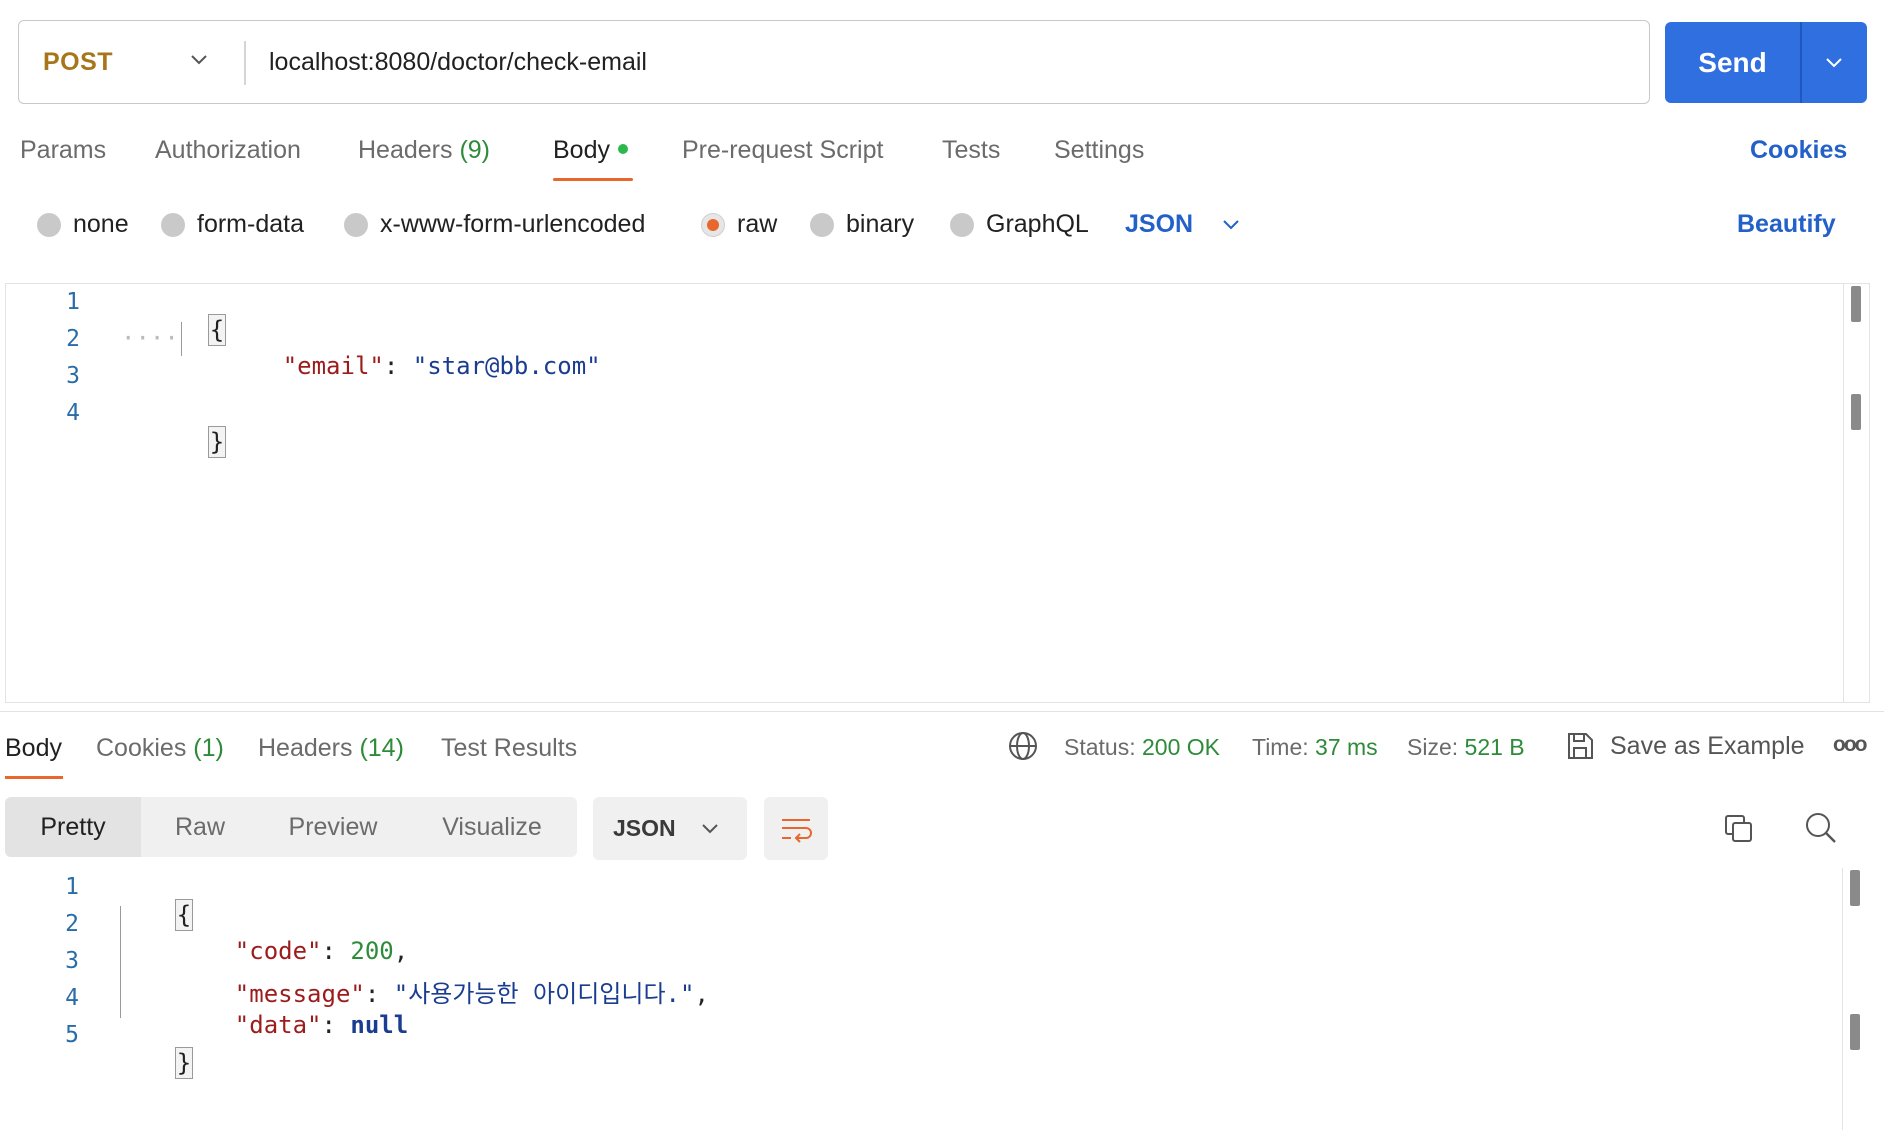 The height and width of the screenshot is (1130, 1884). Describe the element at coordinates (1433, 747) in the screenshot. I see `size-label: Size:` at that location.